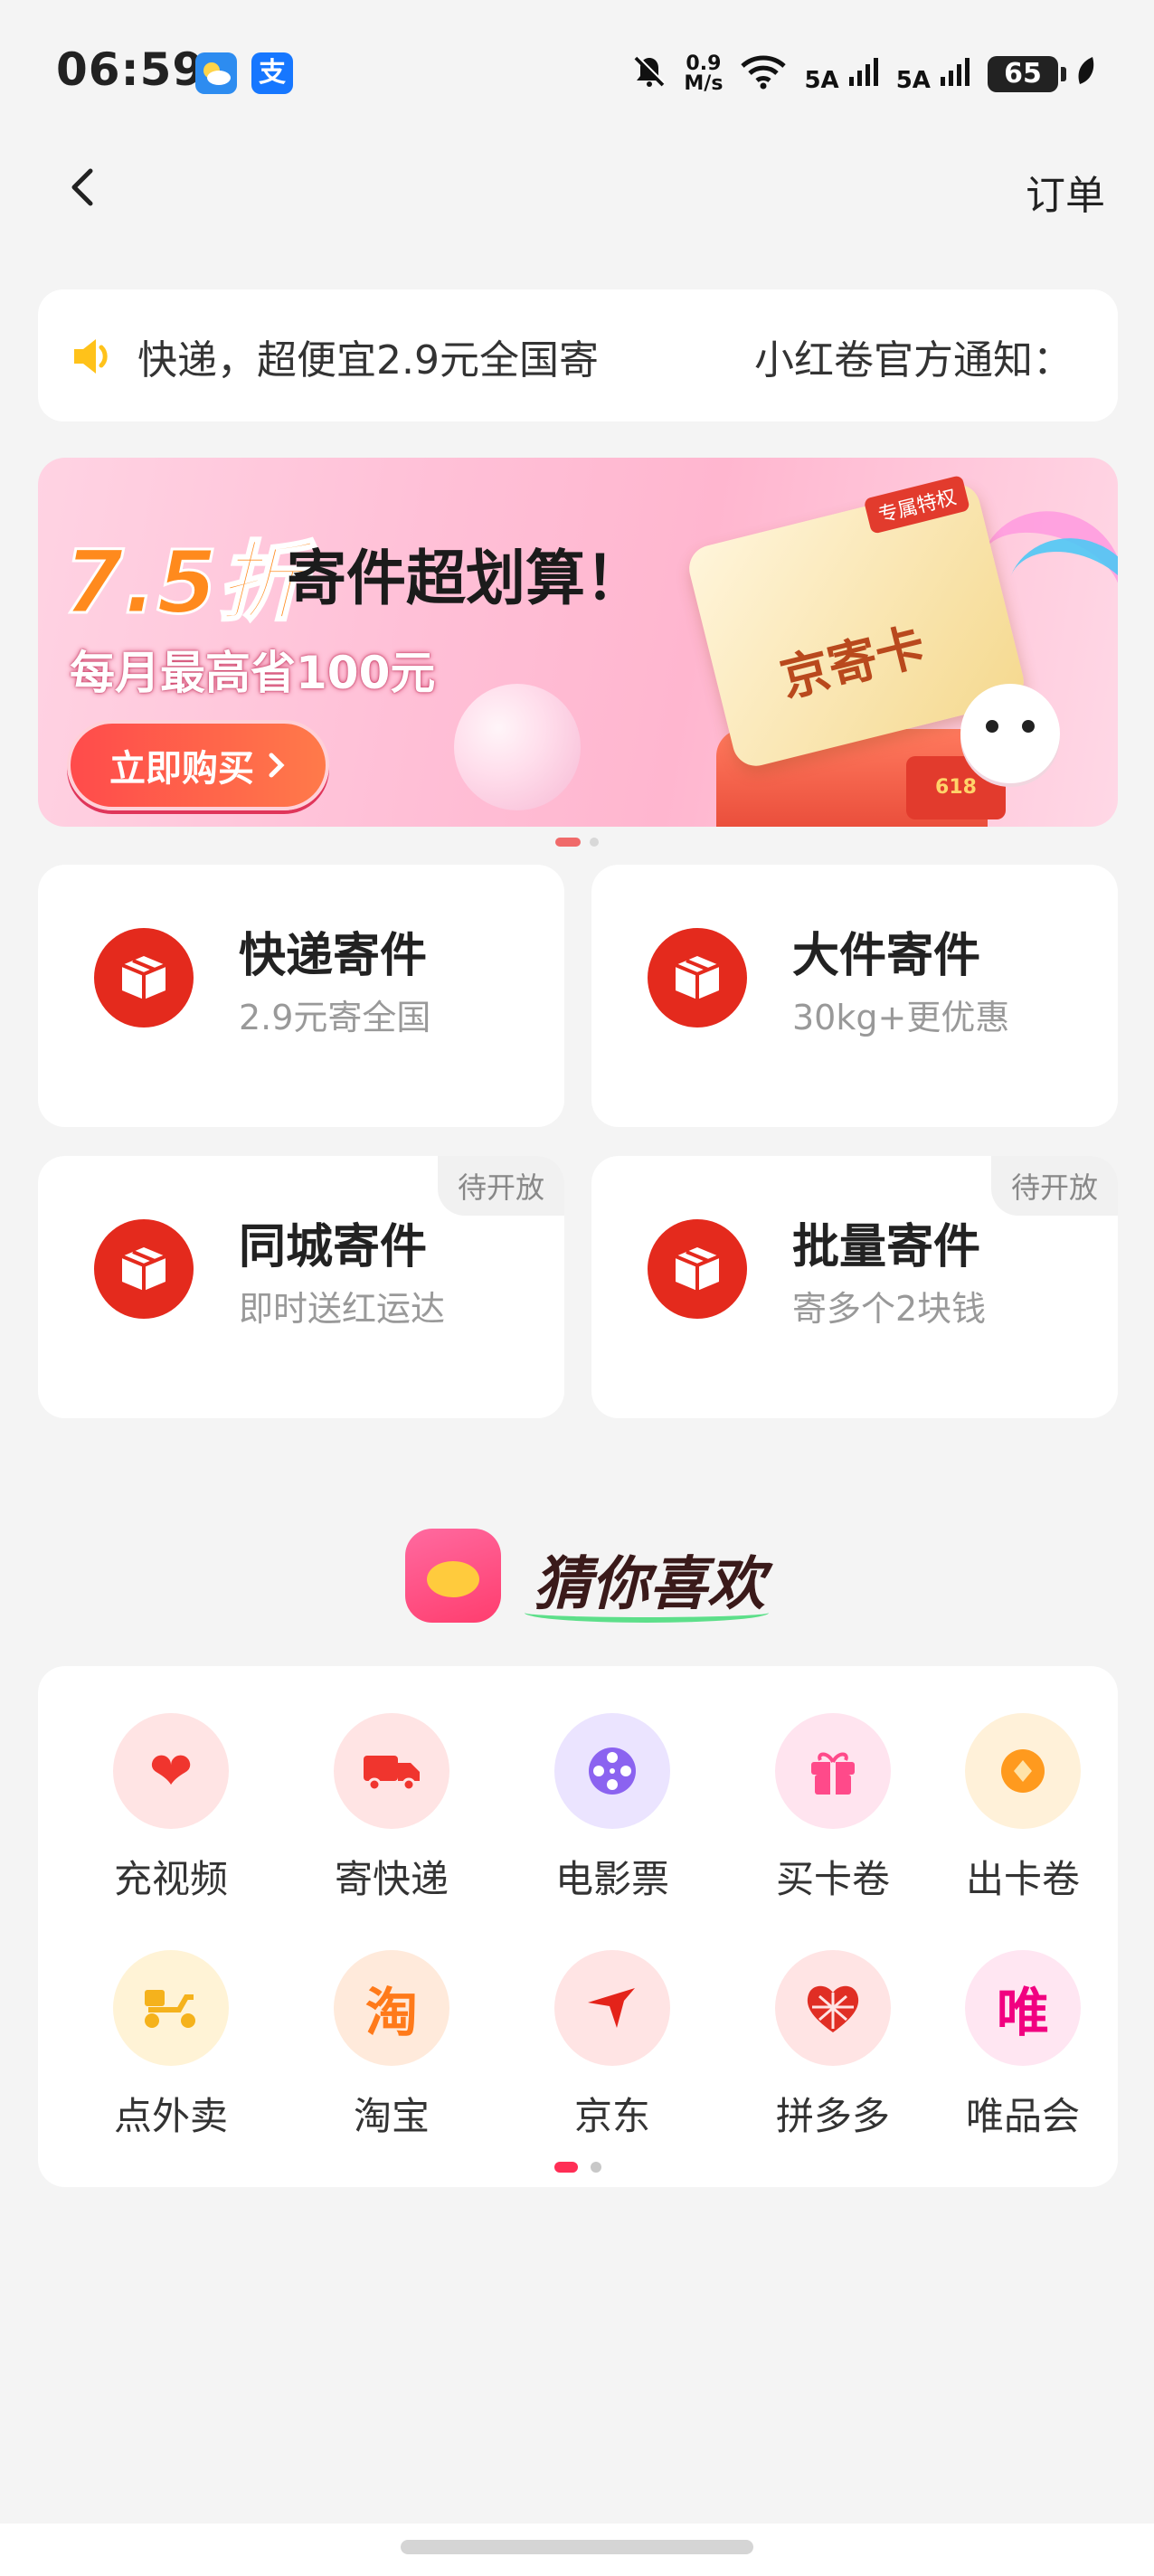 The width and height of the screenshot is (1154, 2576). I want to click on grid-label: 电影票, so click(611, 1879).